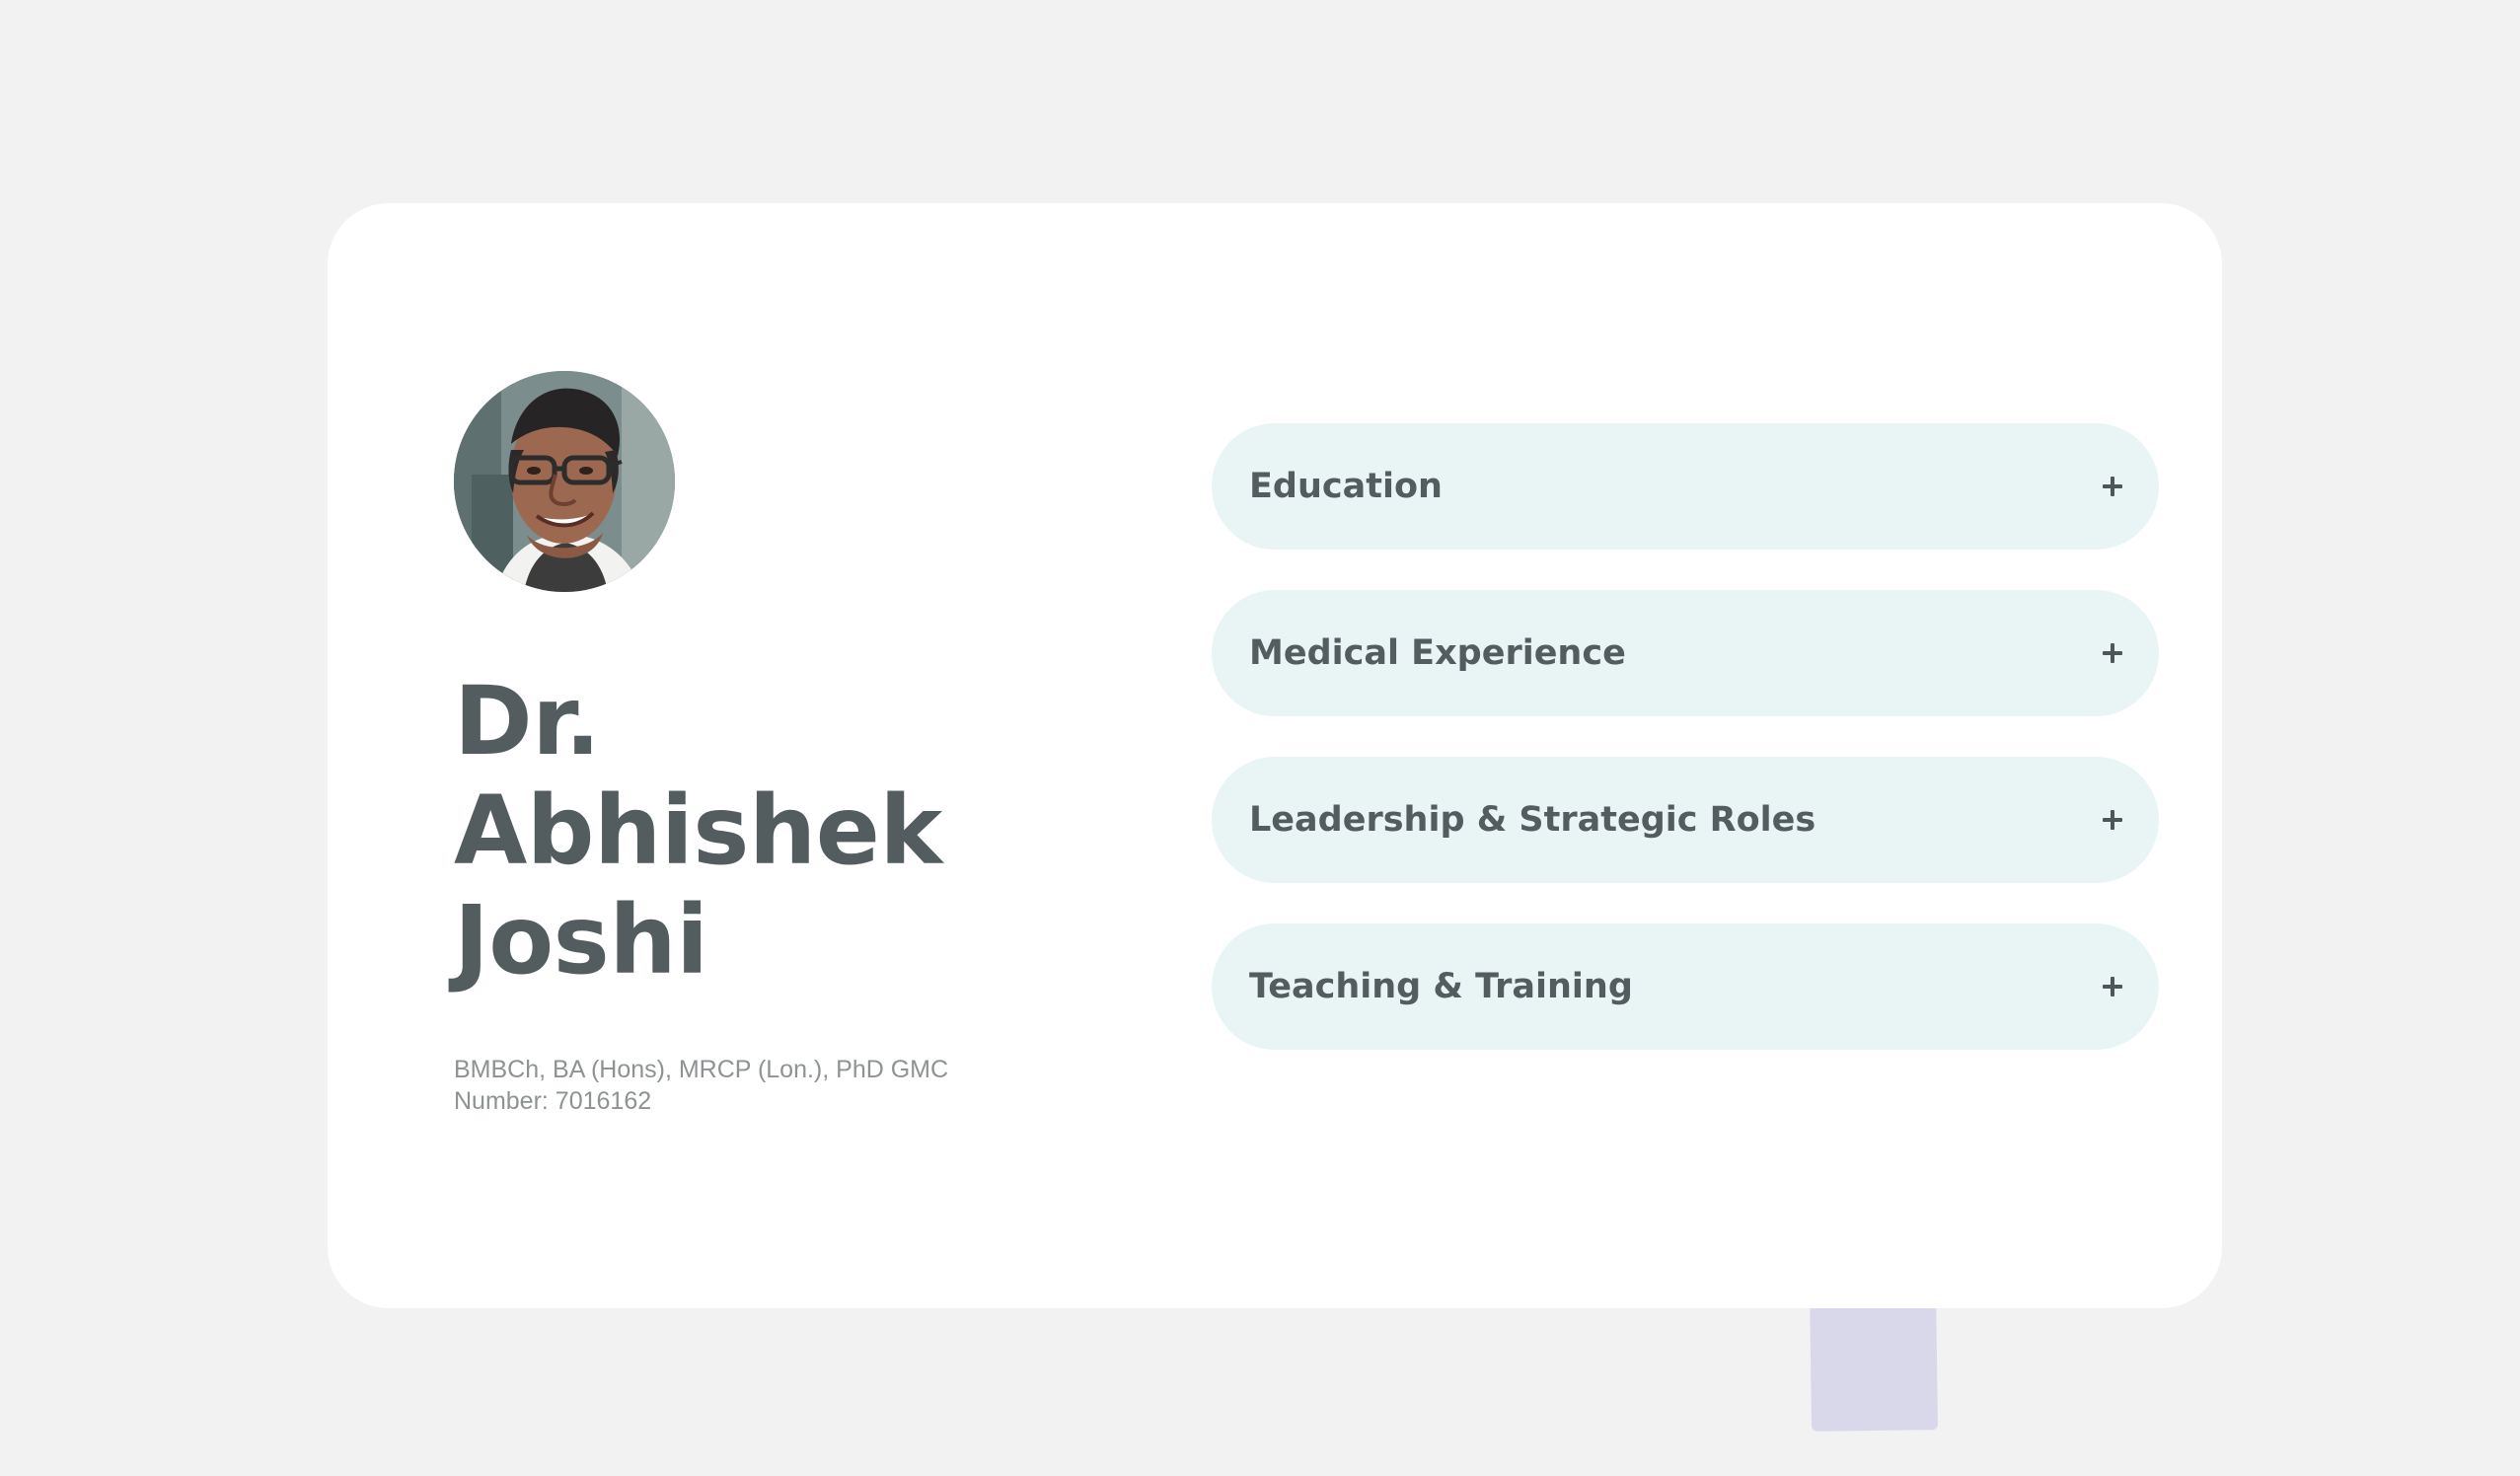  What do you see at coordinates (553, 1101) in the screenshot?
I see `credentials-line-2: Number: 7016162` at bounding box center [553, 1101].